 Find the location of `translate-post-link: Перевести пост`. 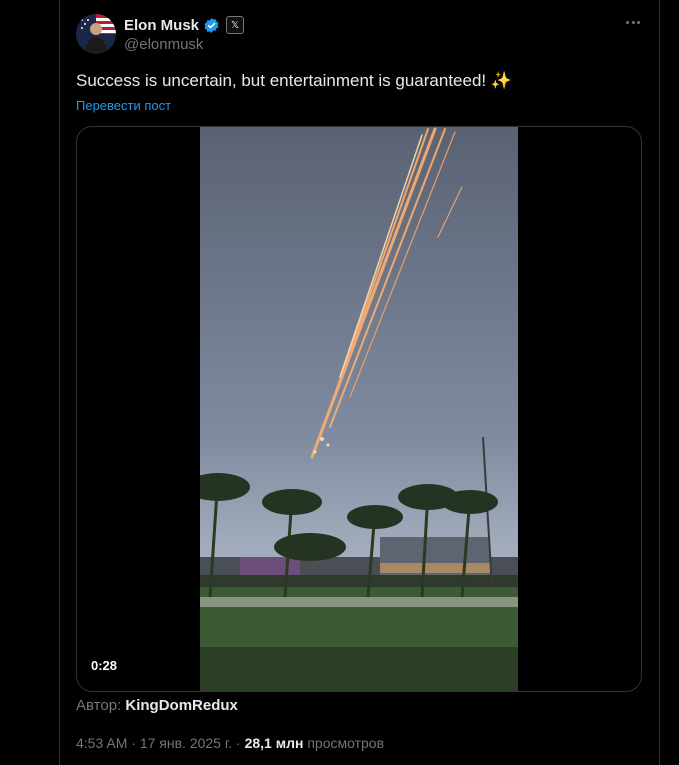

translate-post-link: Перевести пост is located at coordinates (123, 105).